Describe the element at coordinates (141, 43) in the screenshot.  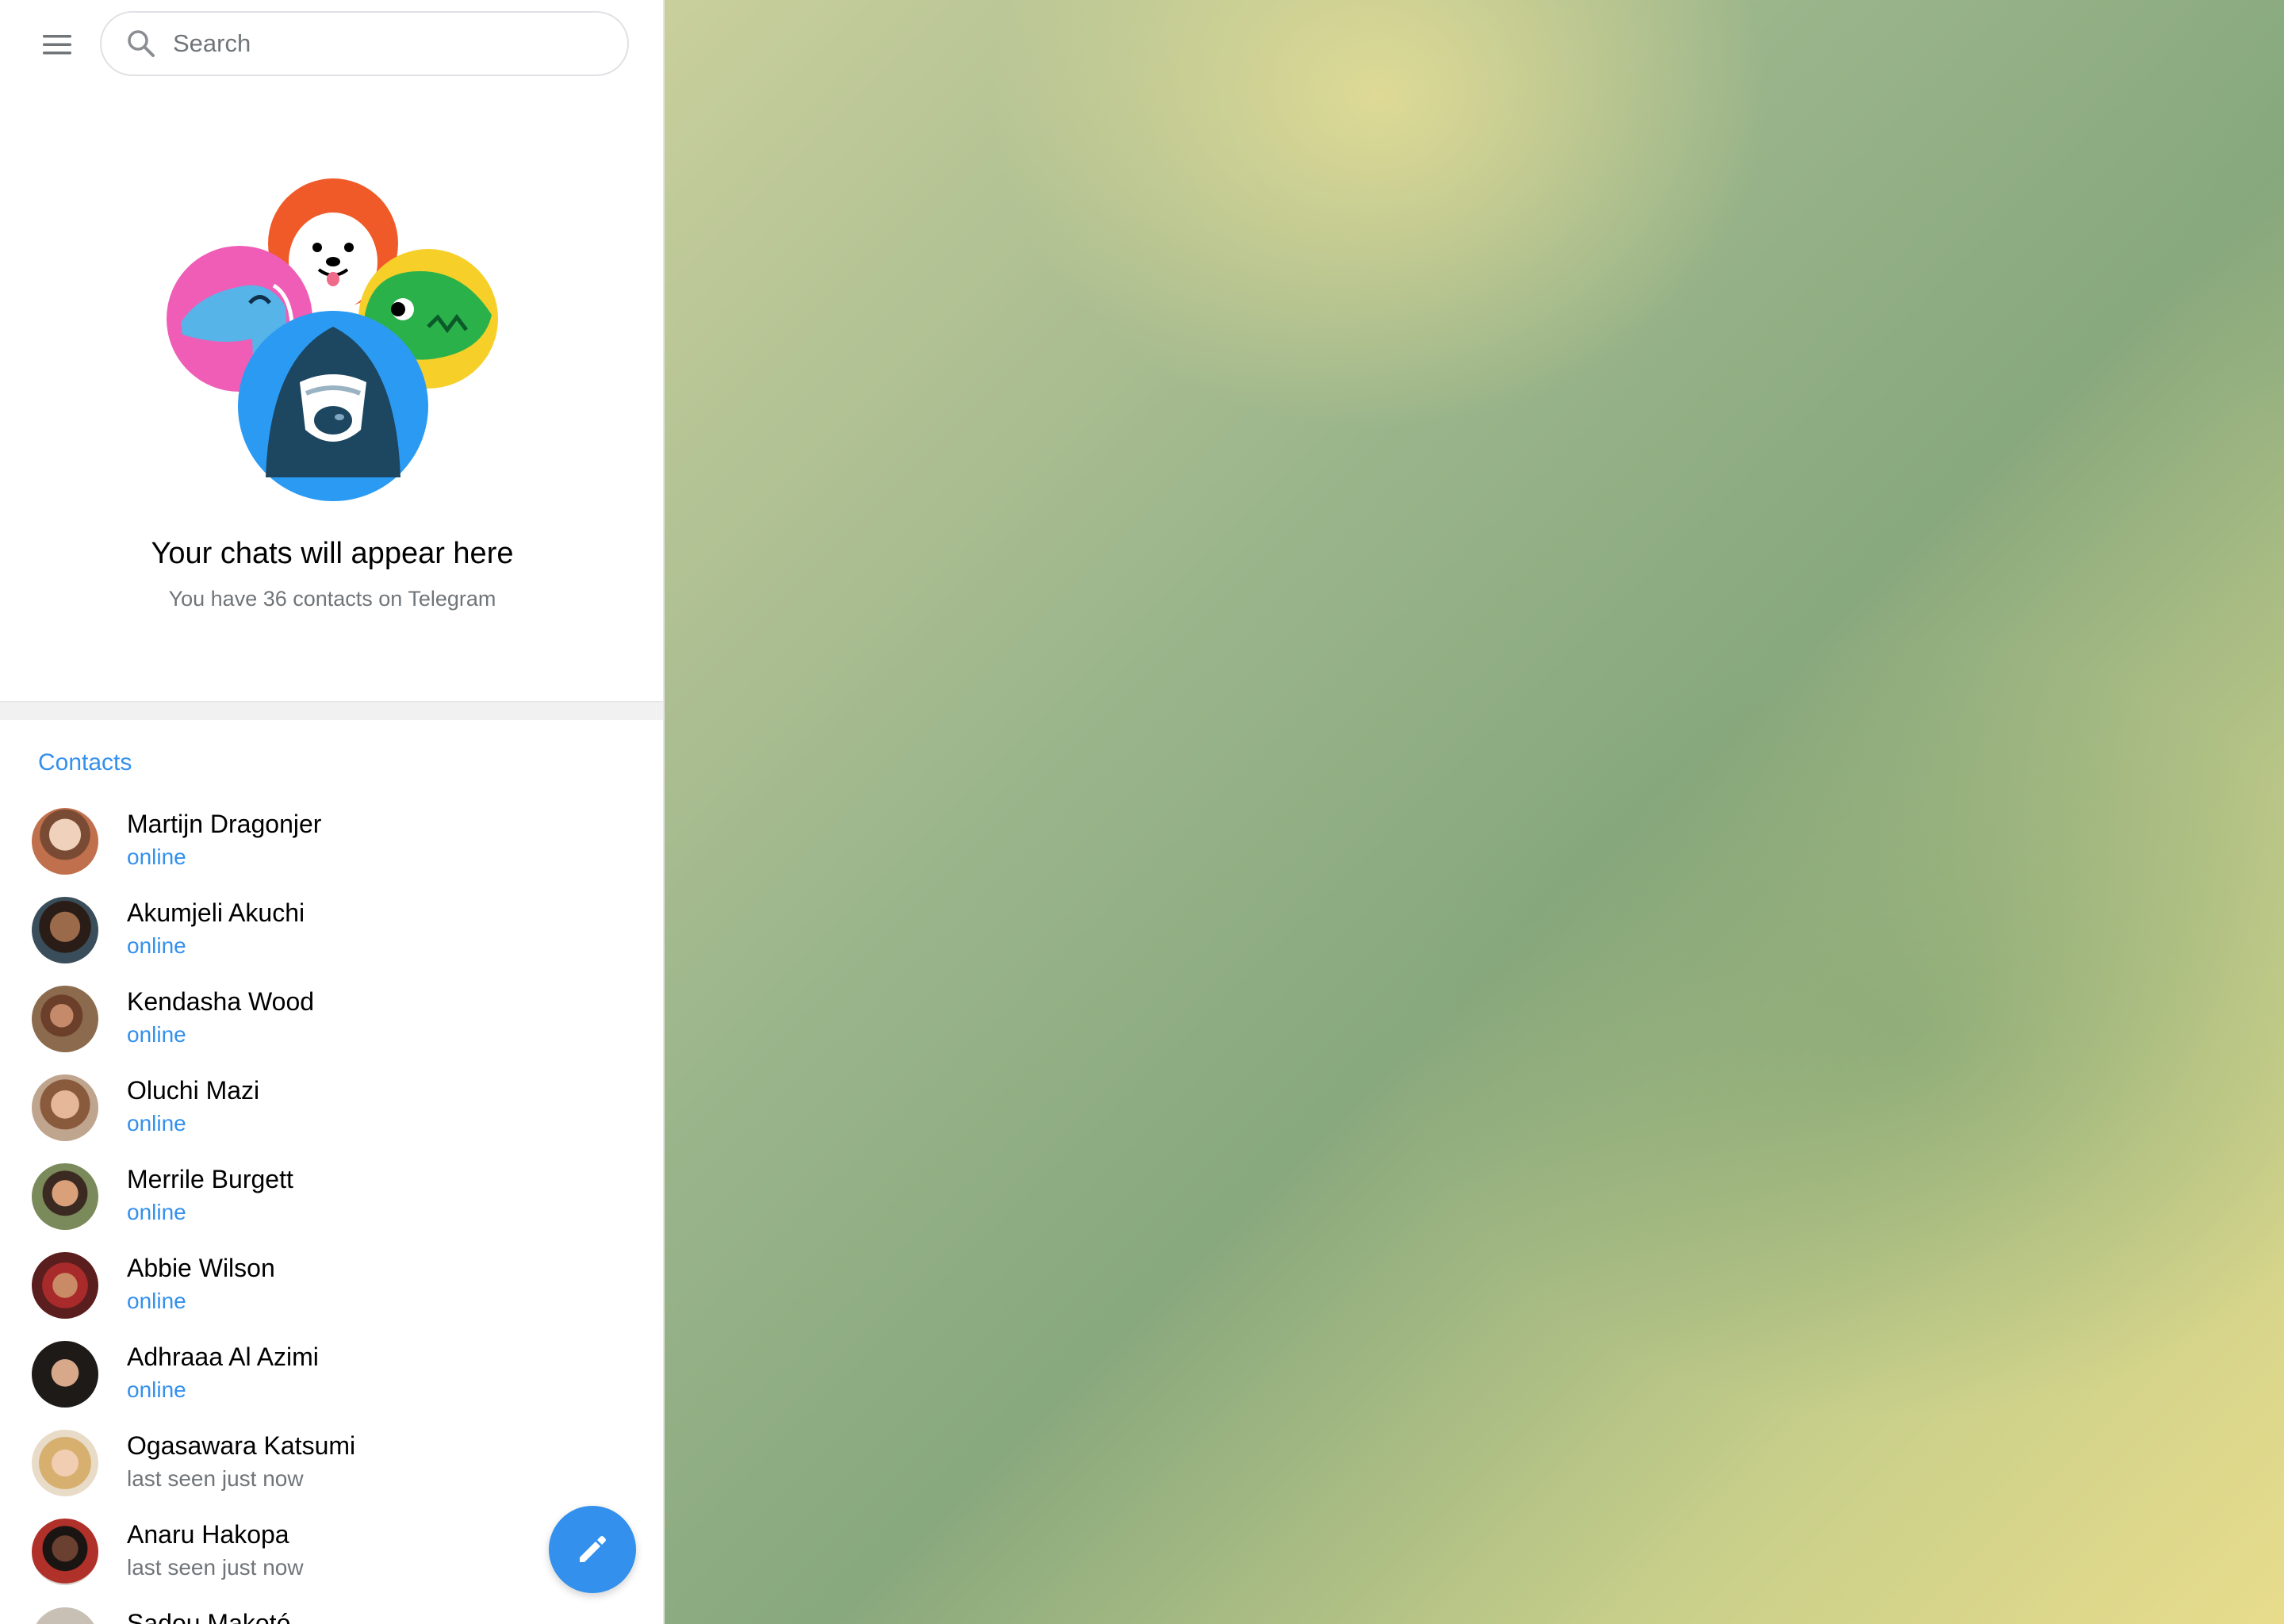
I see `search-icon` at that location.